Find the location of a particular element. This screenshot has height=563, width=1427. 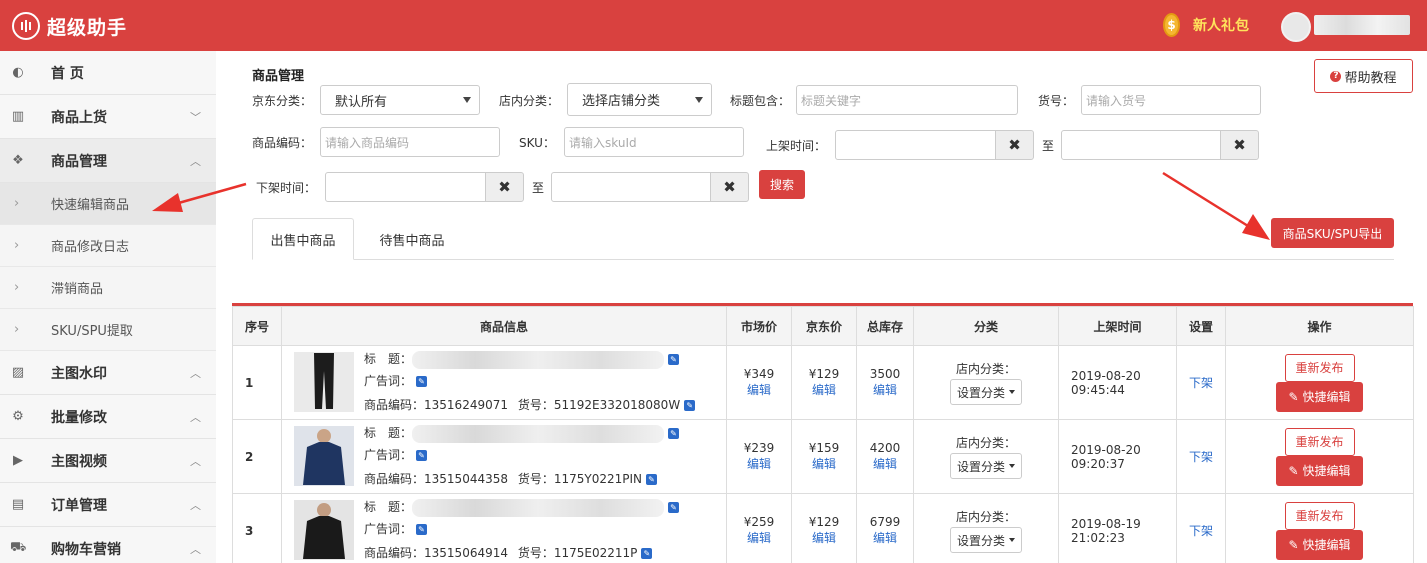

sidebar-item-orders: ▤ 订单管理 ︿ is located at coordinates (108, 505).